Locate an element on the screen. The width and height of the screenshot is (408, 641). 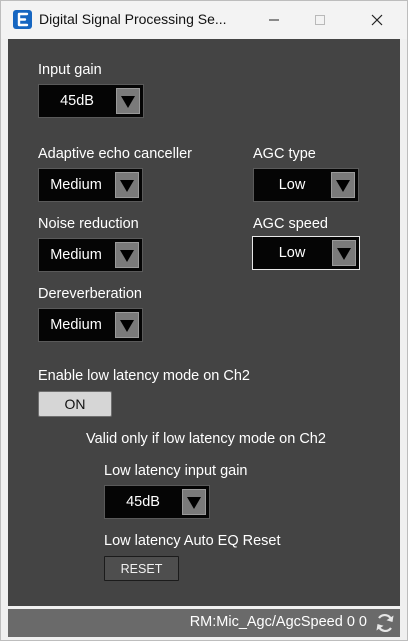
low-latency-auto-eq-label: Low latency Auto EQ Reset is located at coordinates (192, 541).